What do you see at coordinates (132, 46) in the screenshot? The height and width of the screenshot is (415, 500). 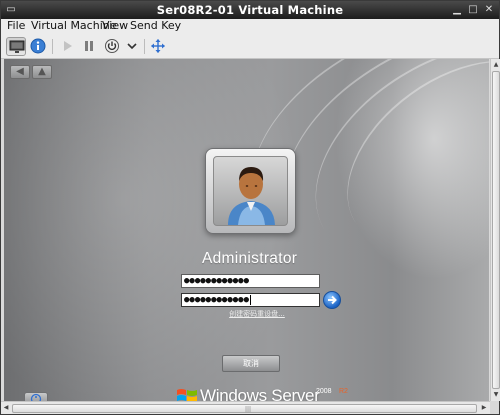 I see `power-options-dropdown` at bounding box center [132, 46].